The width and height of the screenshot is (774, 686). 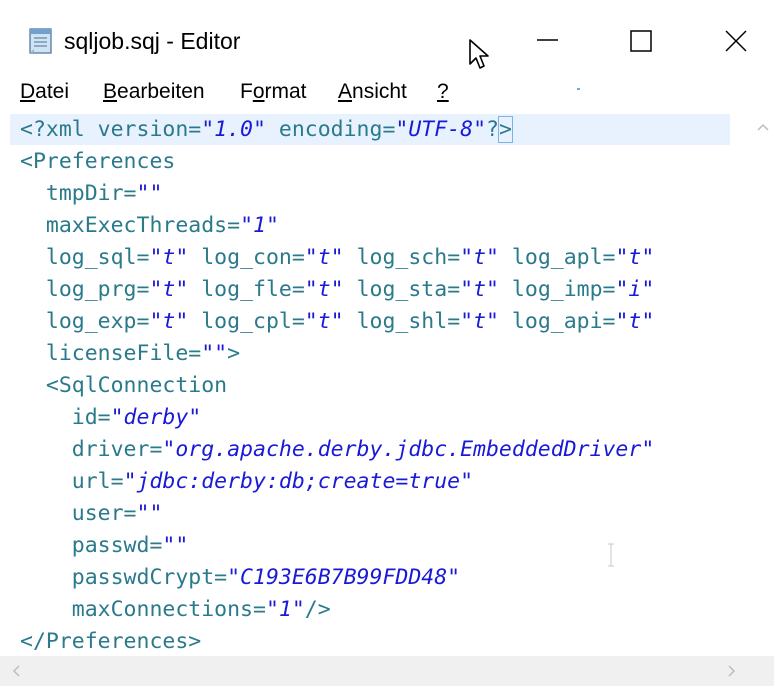 I want to click on markup-text: url=, so click(x=72, y=481).